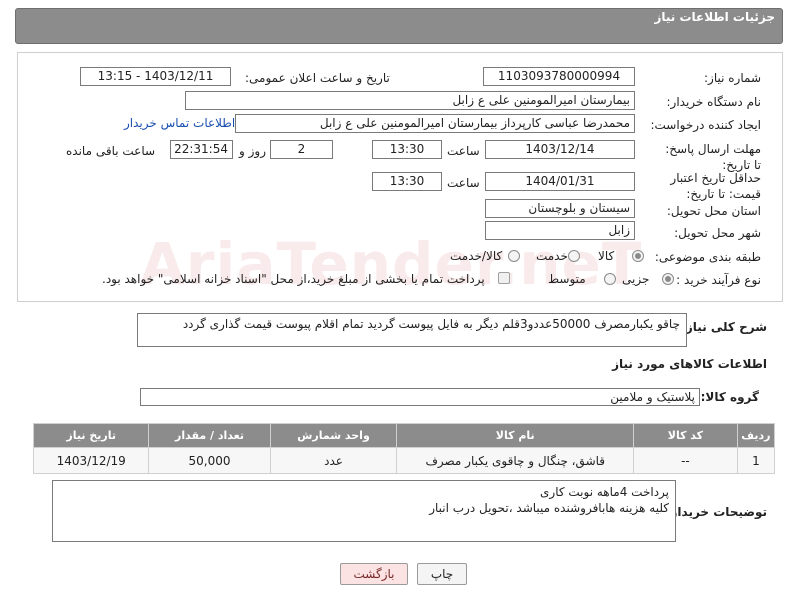 This screenshot has height=598, width=789. Describe the element at coordinates (574, 256) in the screenshot. I see `category-service-radio` at that location.